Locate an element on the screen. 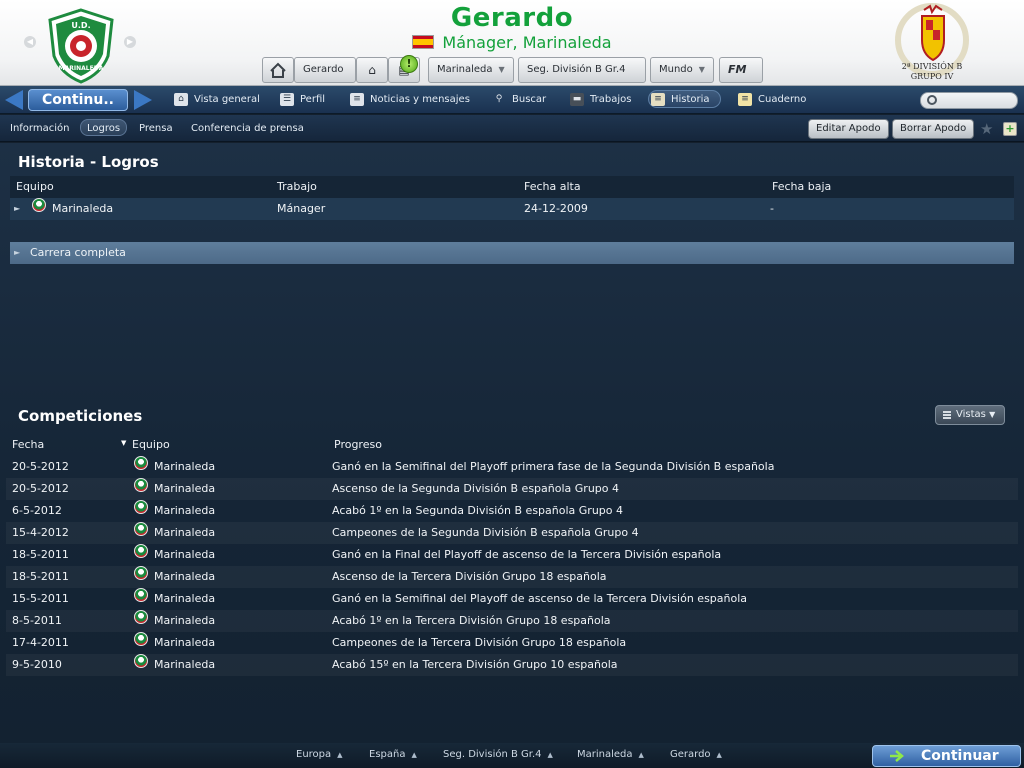 This screenshot has width=1024, height=768. history-row: ► Marinaleda Mánager 24-12-2009 - is located at coordinates (512, 209).